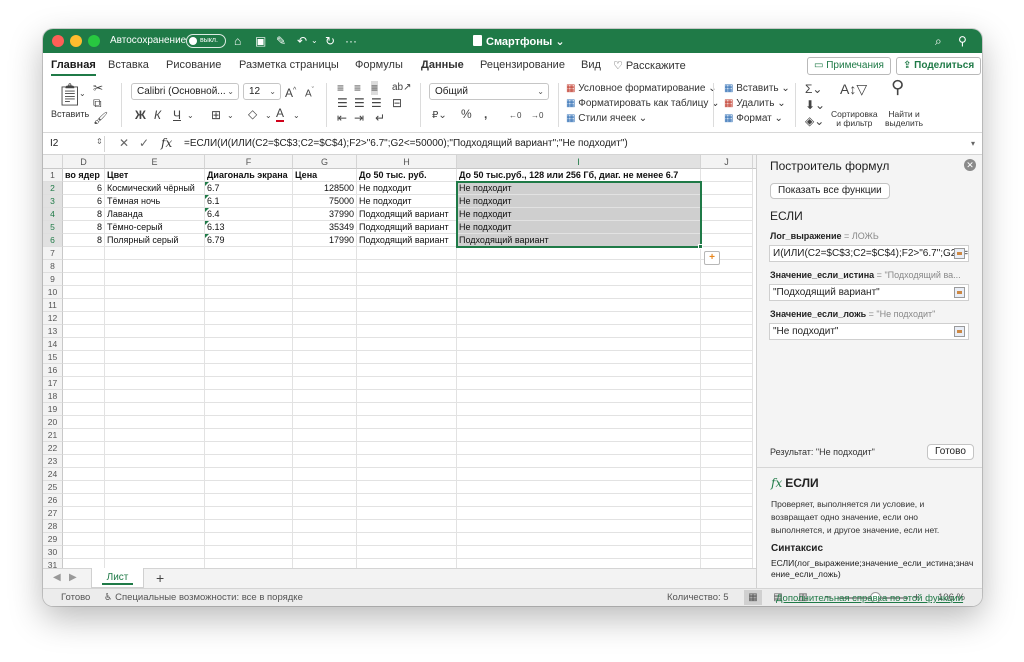 The image size is (1024, 662). I want to click on search-icon: ⌕, so click(938, 41).